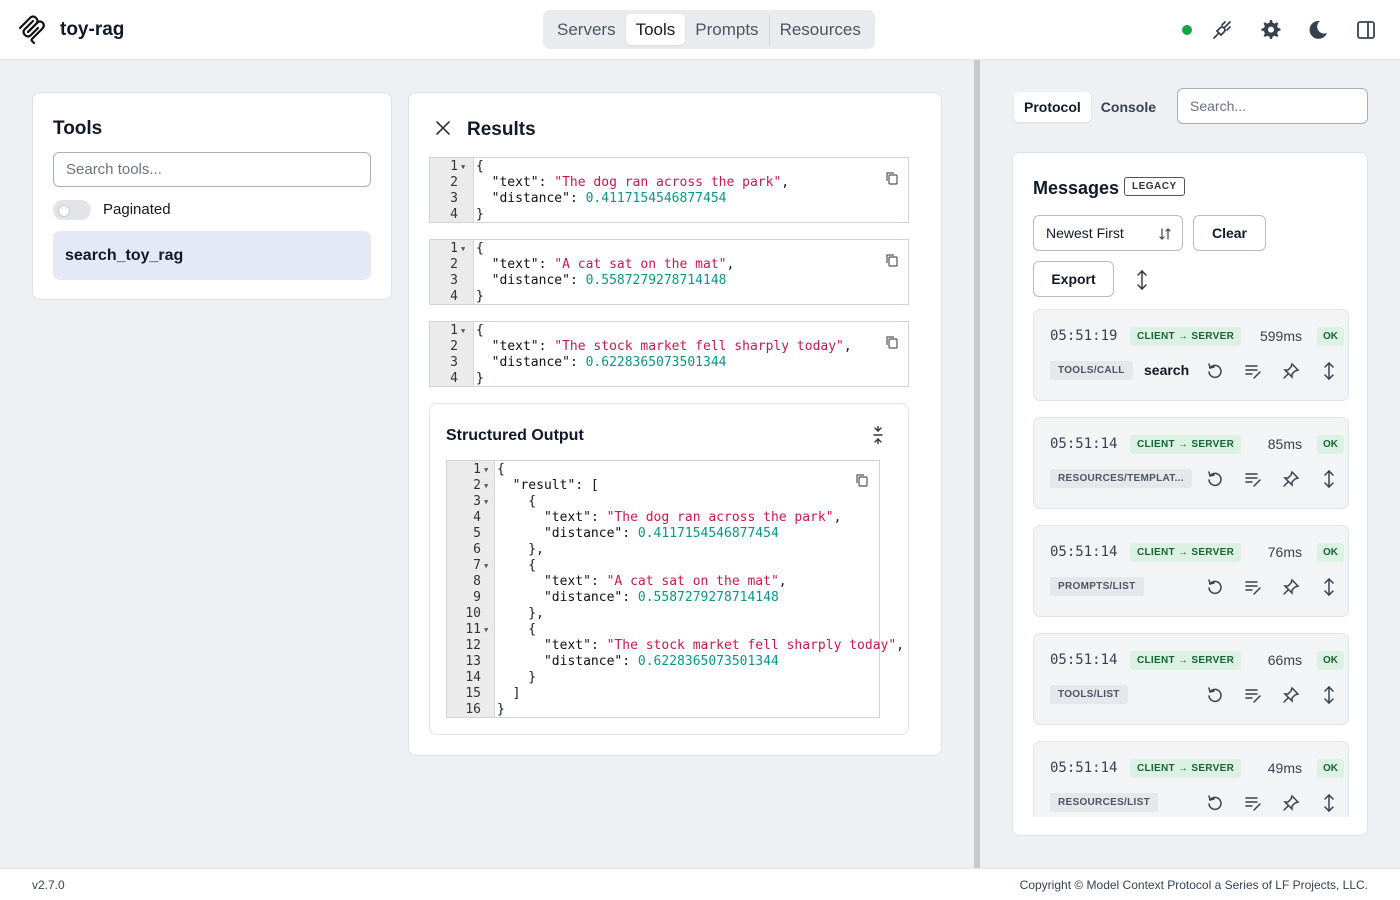 The image size is (1400, 900). I want to click on result-text: The dog ran across the park, so click(668, 182).